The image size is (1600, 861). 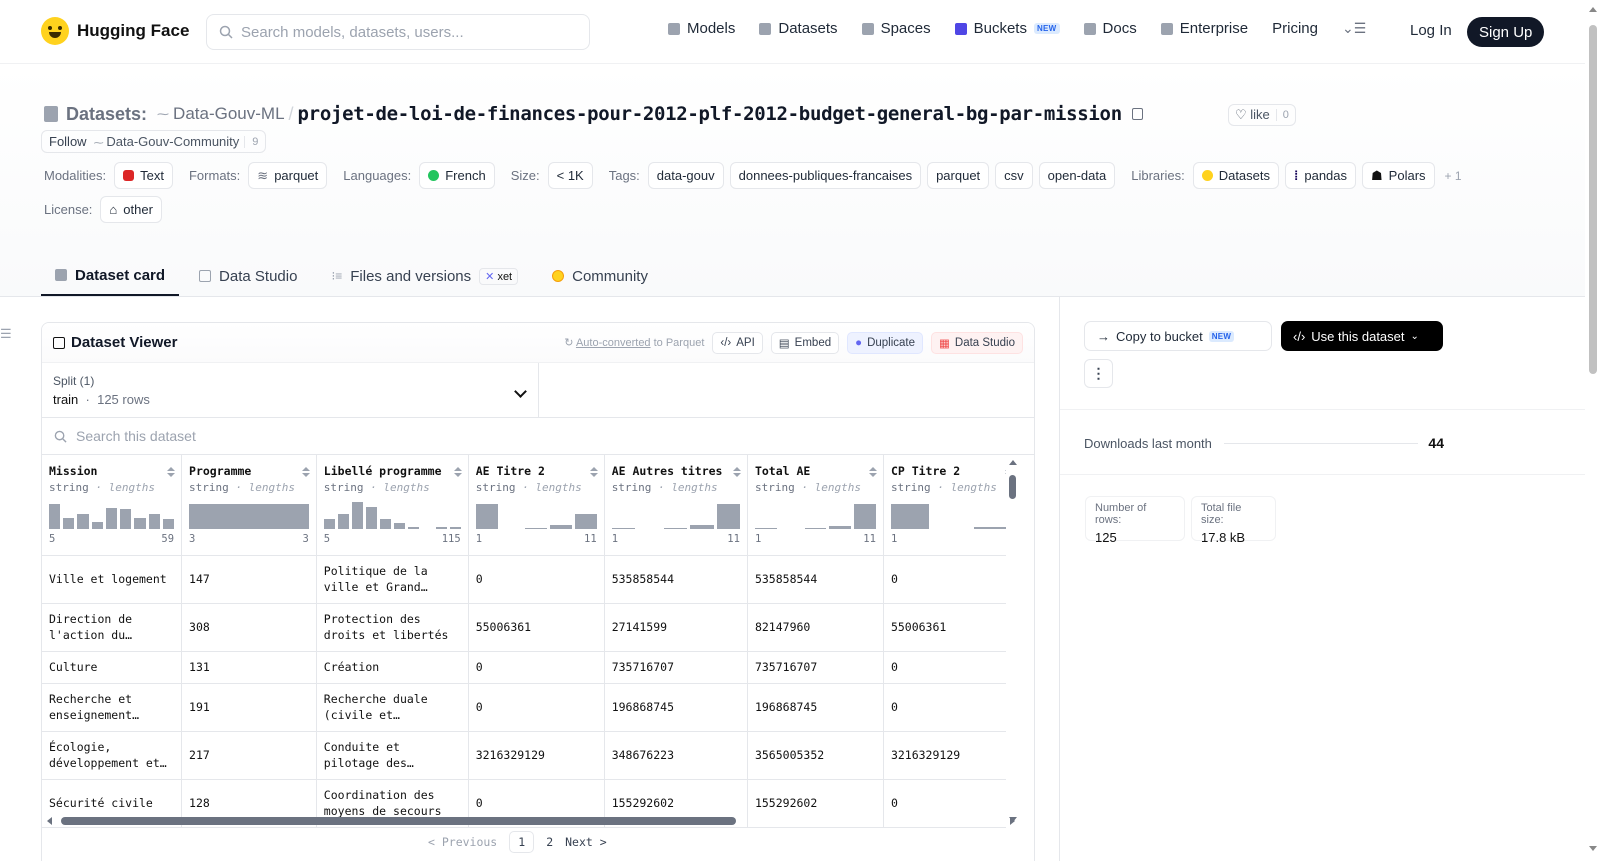 I want to click on tag-chip: donnees-publiques-francaises, so click(x=825, y=175).